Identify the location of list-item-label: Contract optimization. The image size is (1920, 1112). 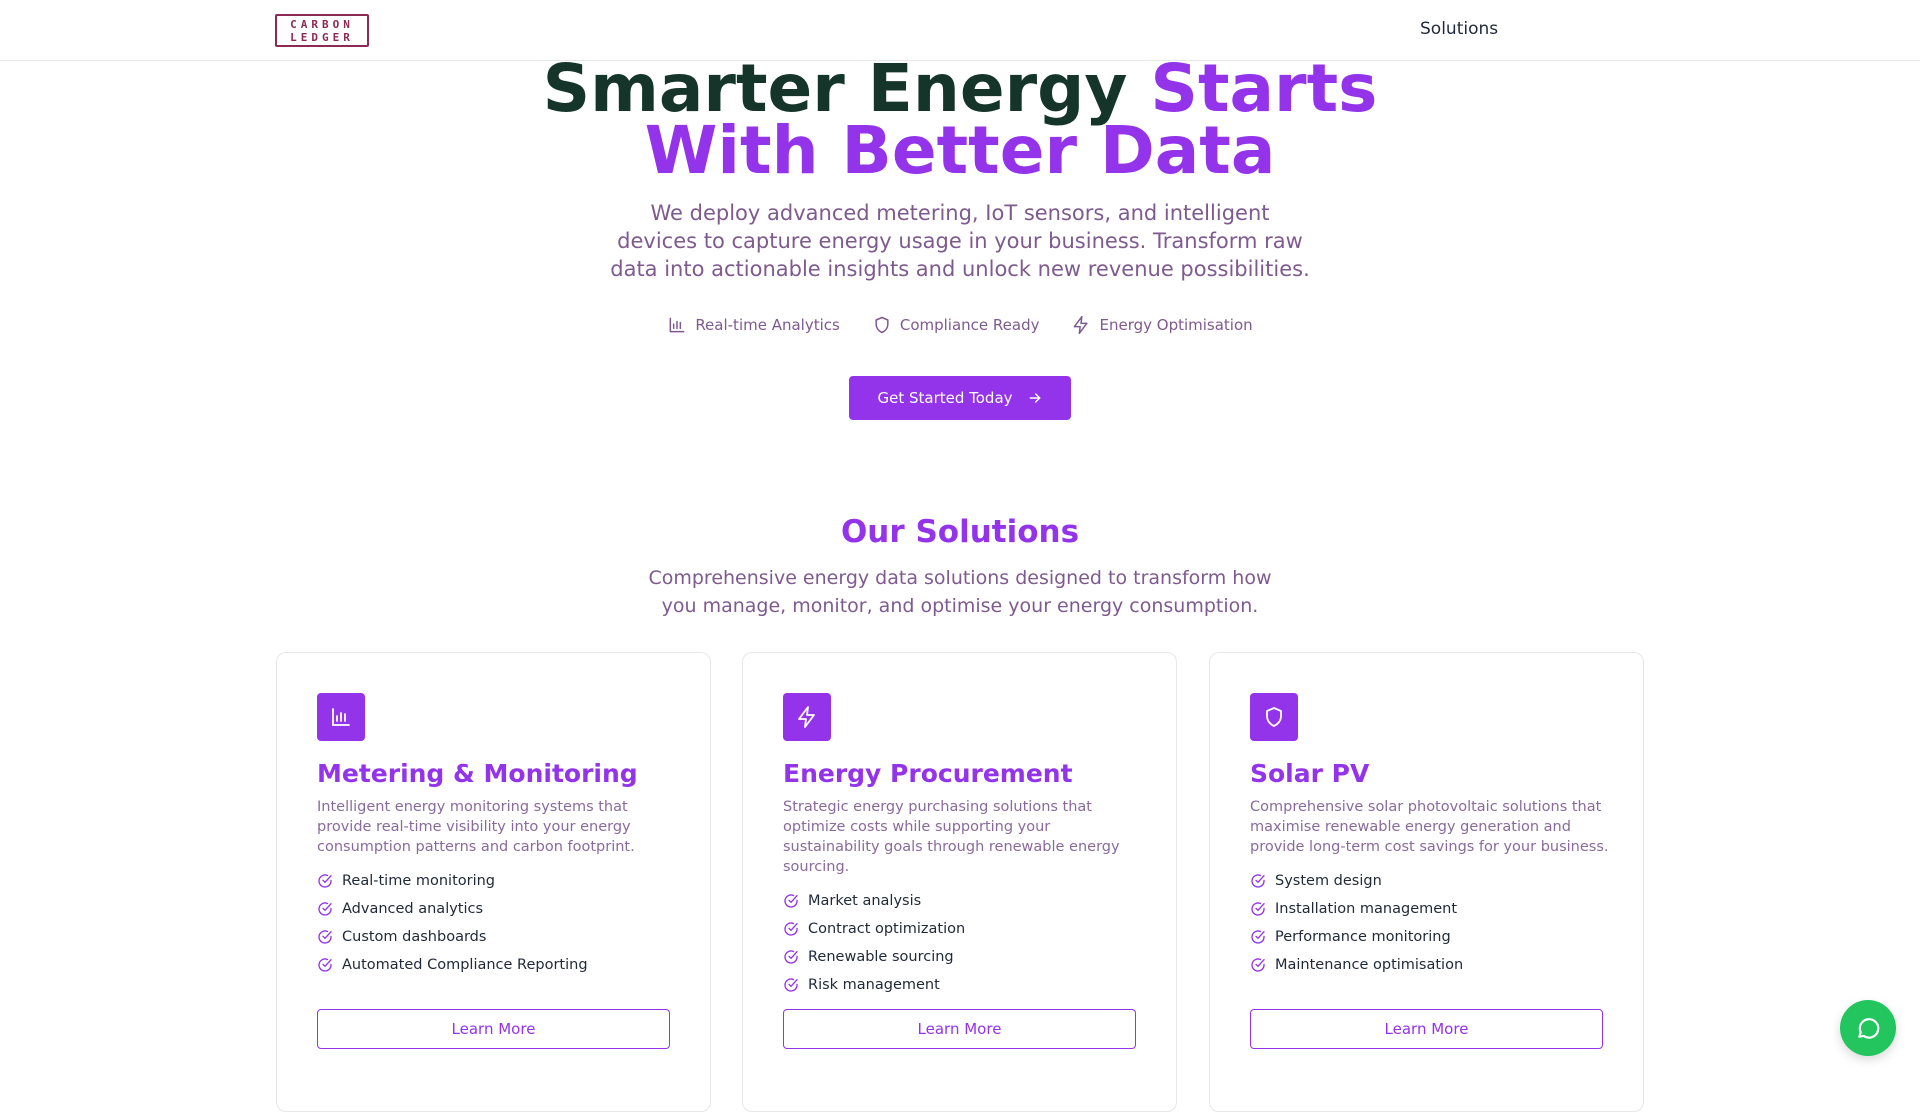
(887, 929).